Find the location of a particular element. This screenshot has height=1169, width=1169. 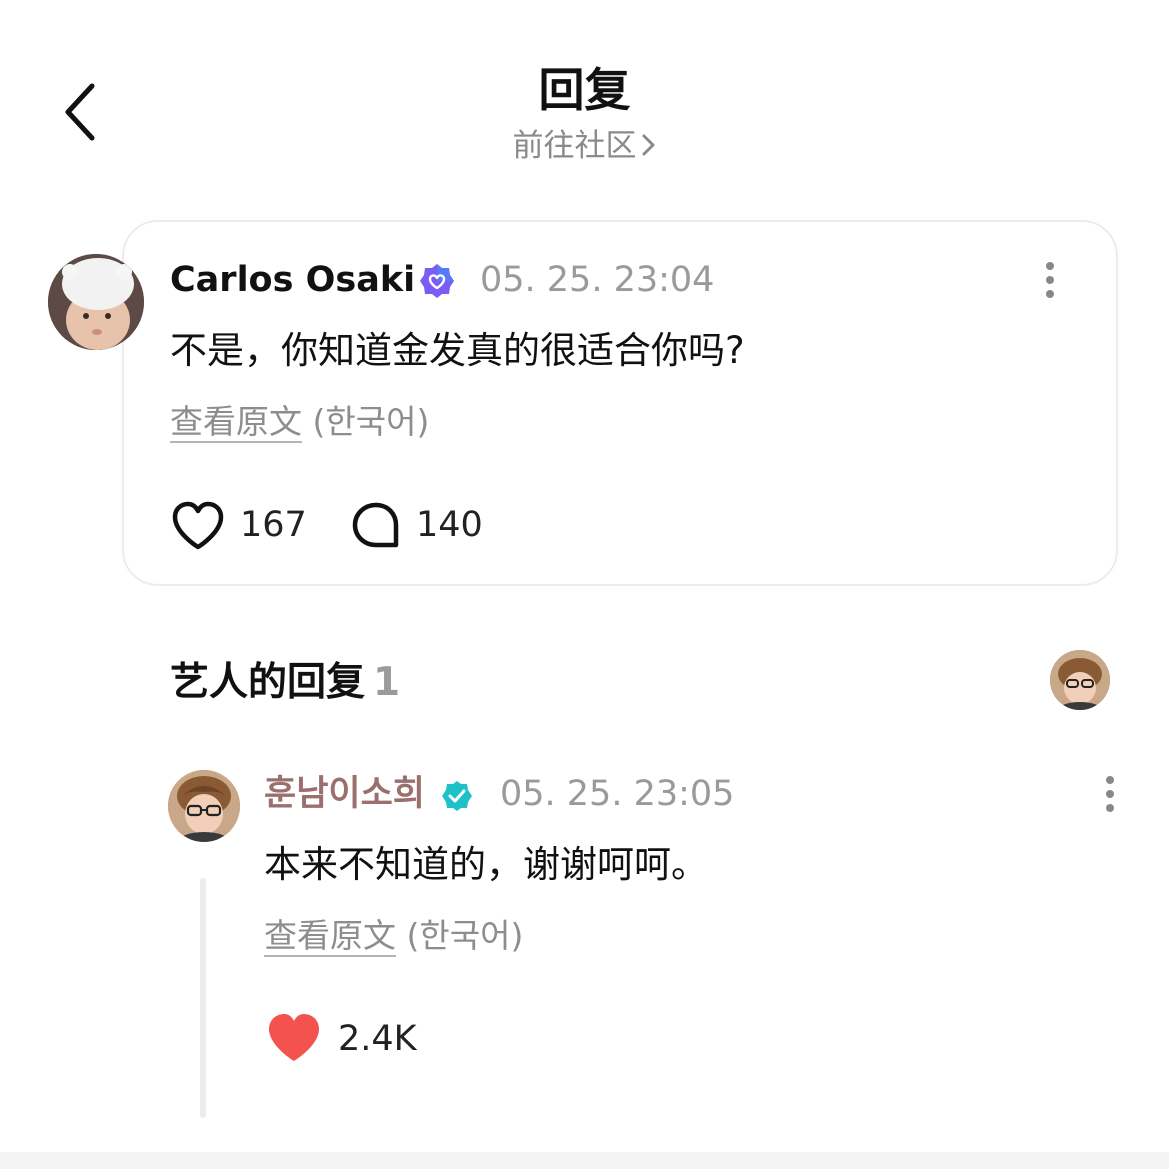

like-button is located at coordinates (198, 526).